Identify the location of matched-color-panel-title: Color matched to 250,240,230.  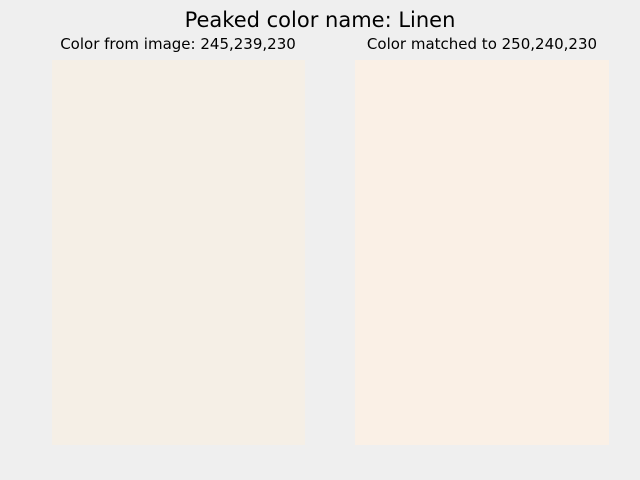
(482, 44).